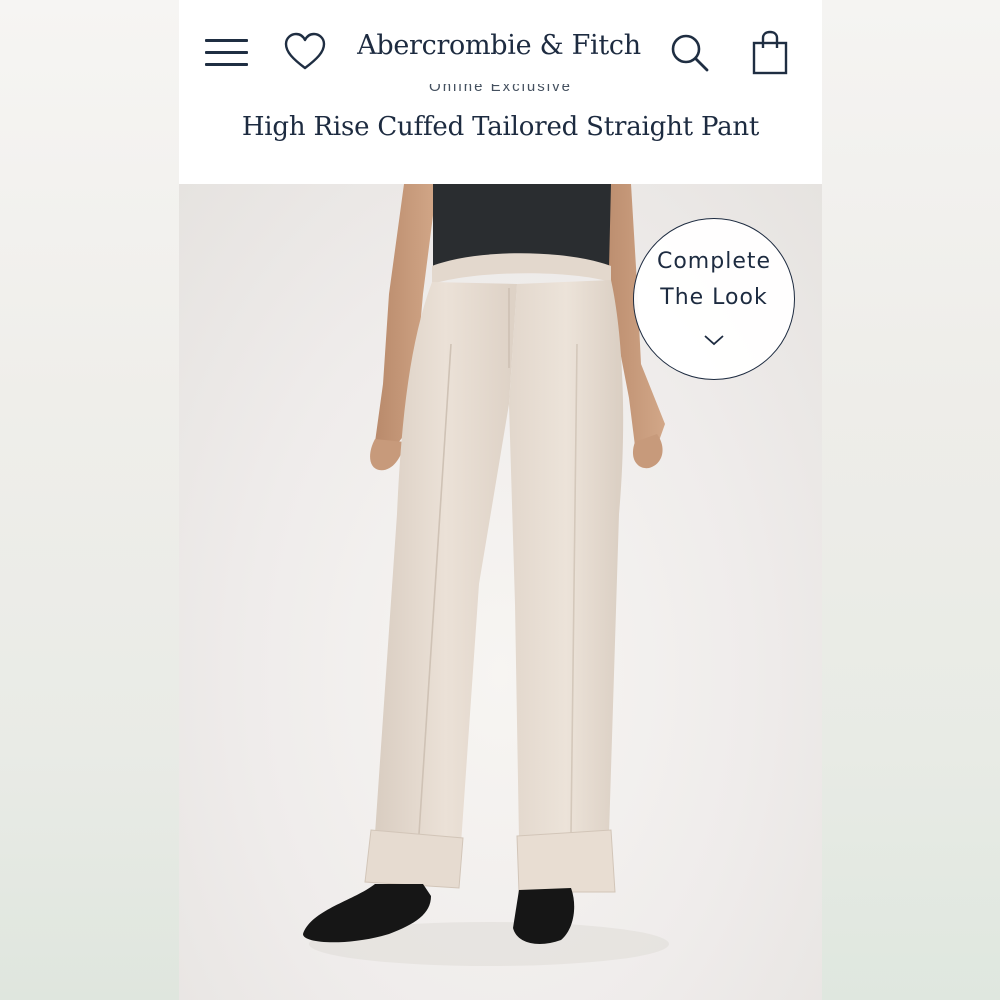  Describe the element at coordinates (566, 560) in the screenshot. I see `right-pant-leg` at that location.